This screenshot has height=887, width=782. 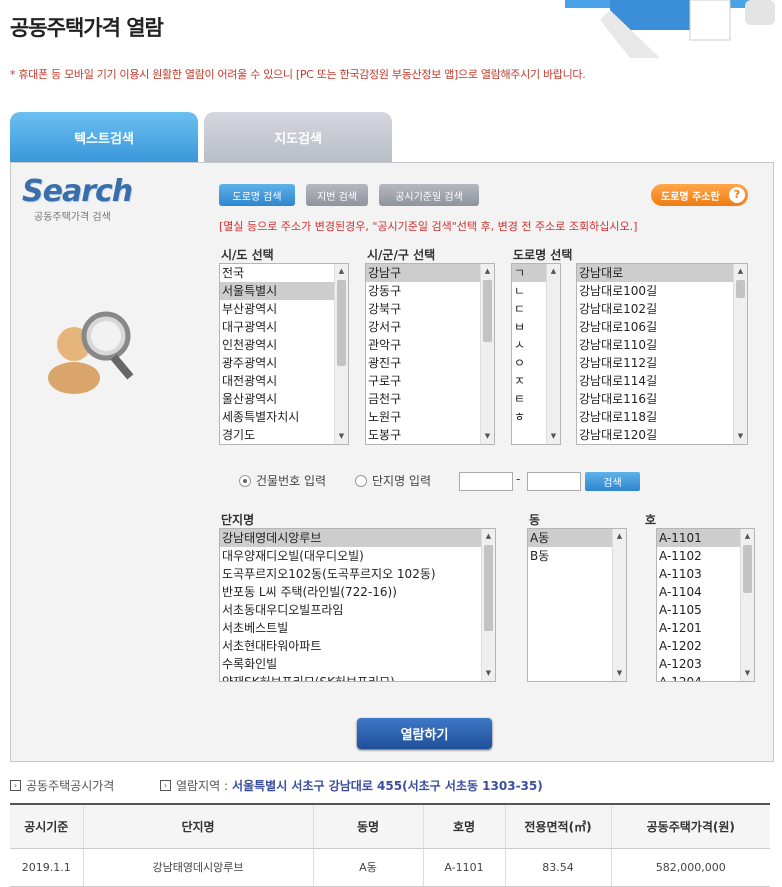 What do you see at coordinates (361, 480) in the screenshot?
I see `radio-circle` at bounding box center [361, 480].